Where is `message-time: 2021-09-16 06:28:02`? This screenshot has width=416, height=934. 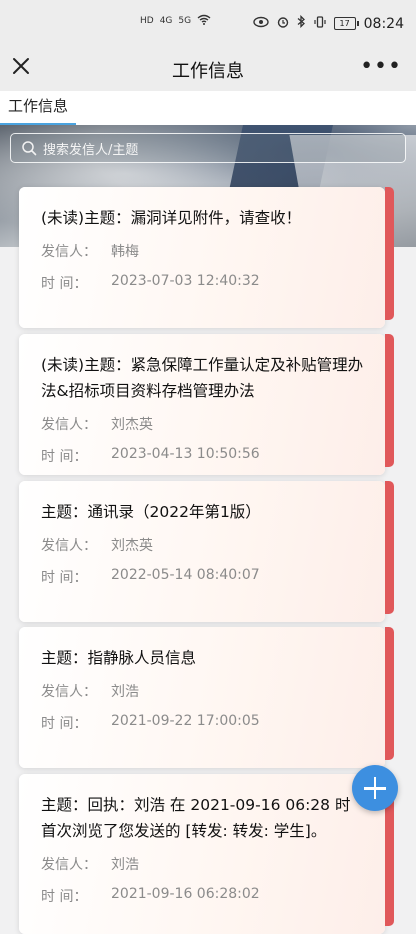 message-time: 2021-09-16 06:28:02 is located at coordinates (185, 894).